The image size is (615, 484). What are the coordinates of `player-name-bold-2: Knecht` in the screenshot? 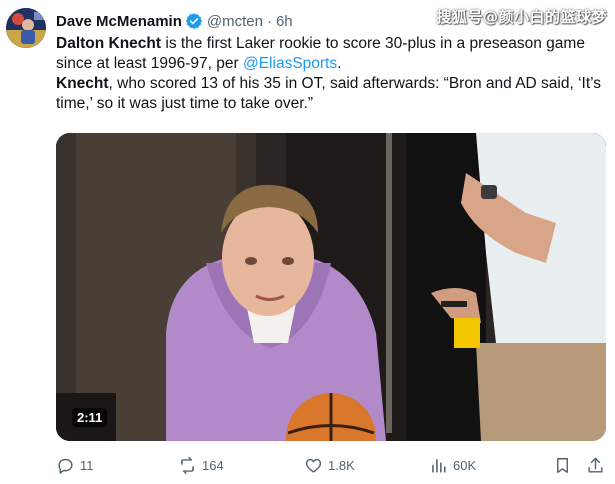 It's located at (82, 83).